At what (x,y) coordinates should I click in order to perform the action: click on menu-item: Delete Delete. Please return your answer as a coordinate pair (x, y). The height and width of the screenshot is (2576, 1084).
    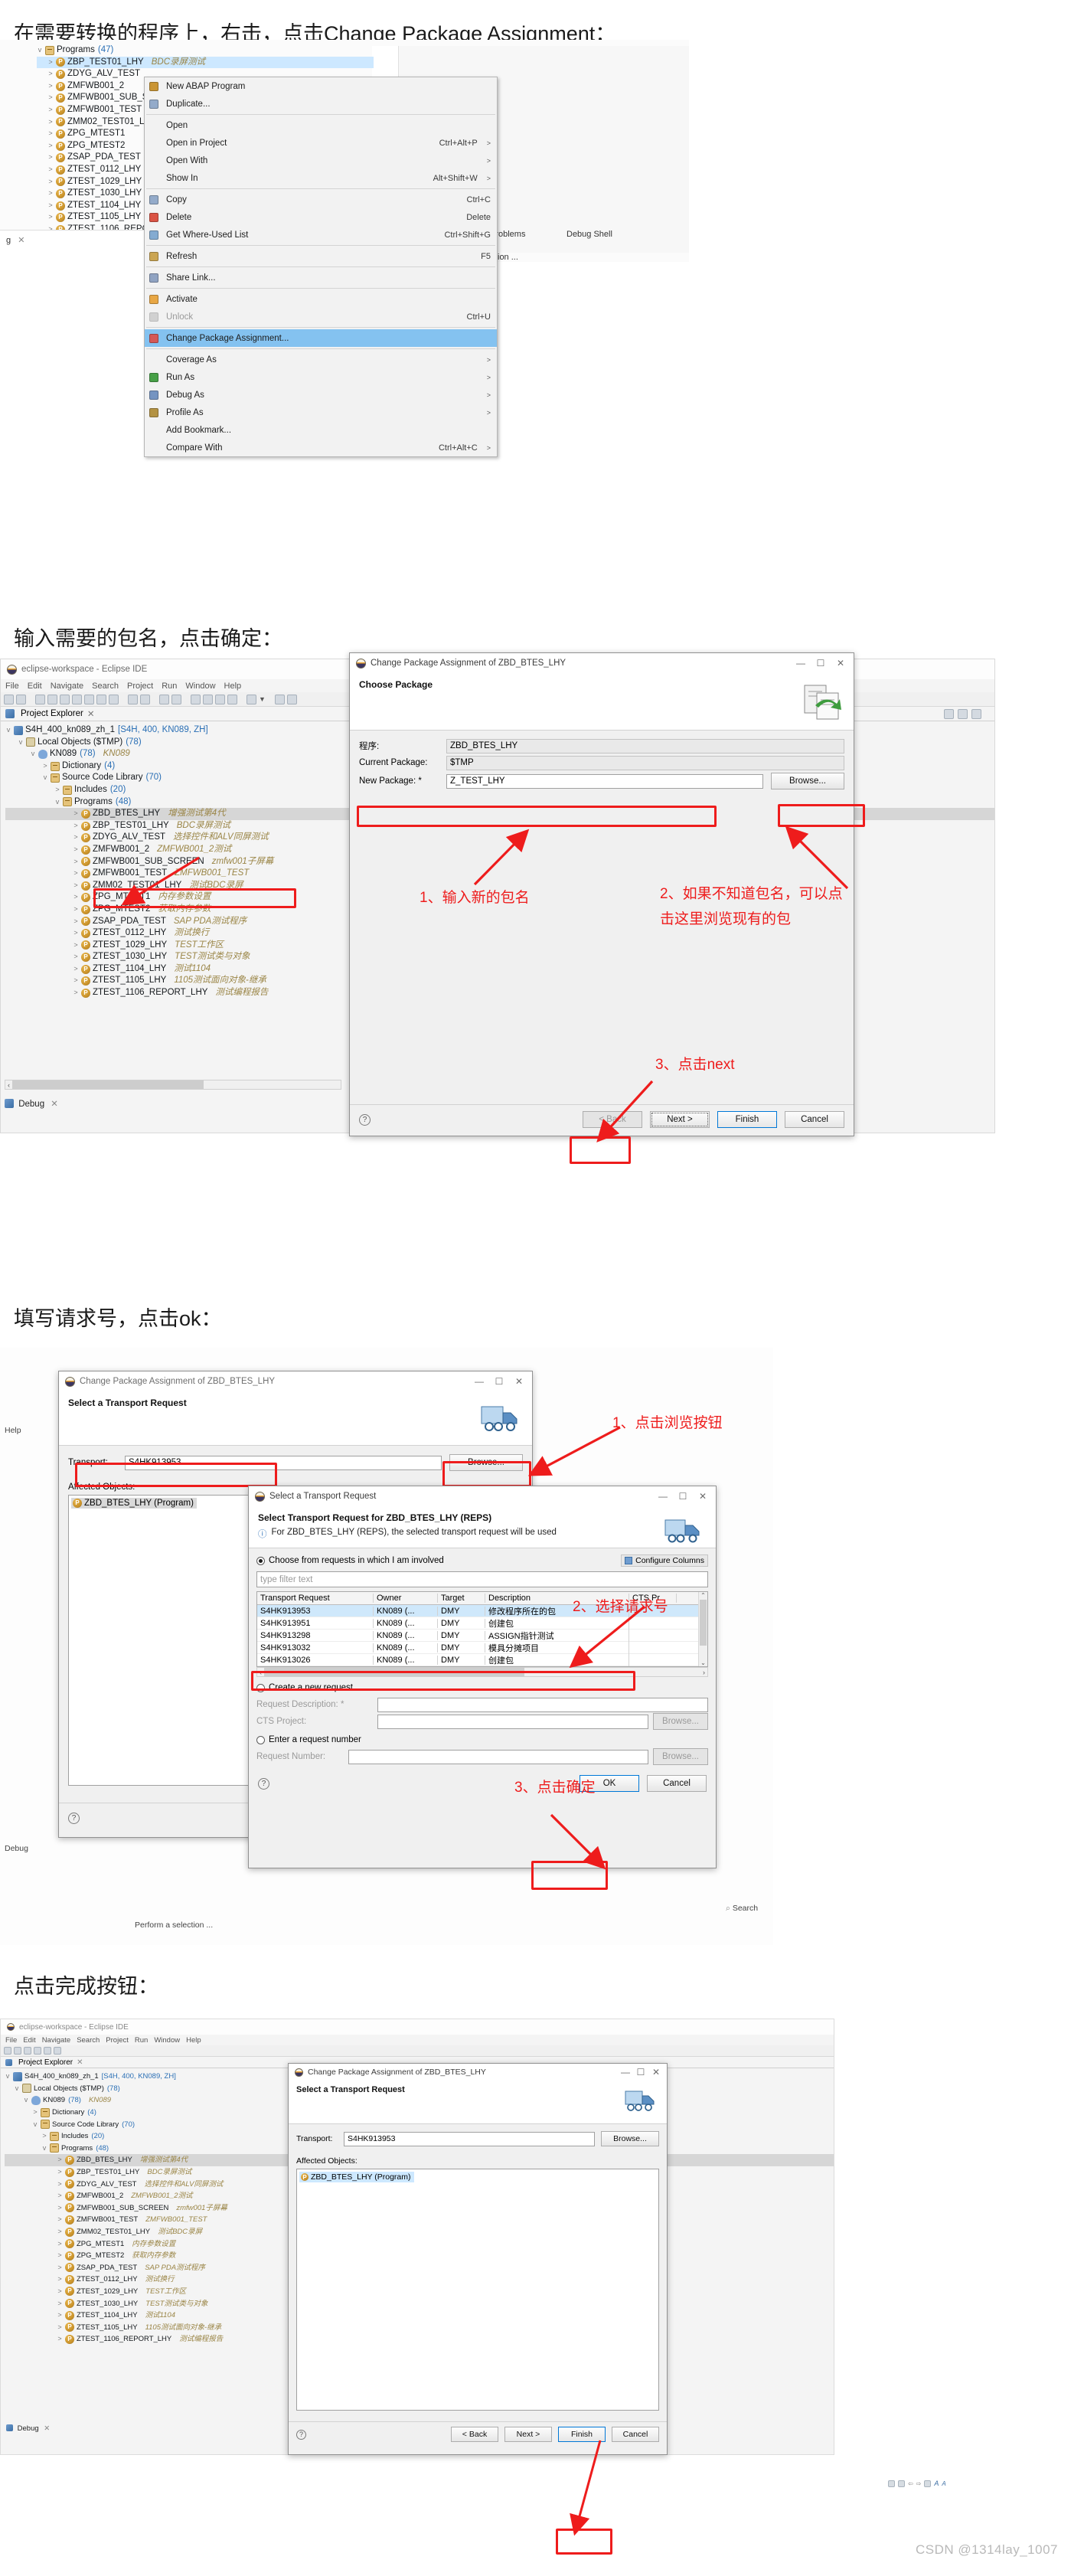
    Looking at the image, I should click on (321, 217).